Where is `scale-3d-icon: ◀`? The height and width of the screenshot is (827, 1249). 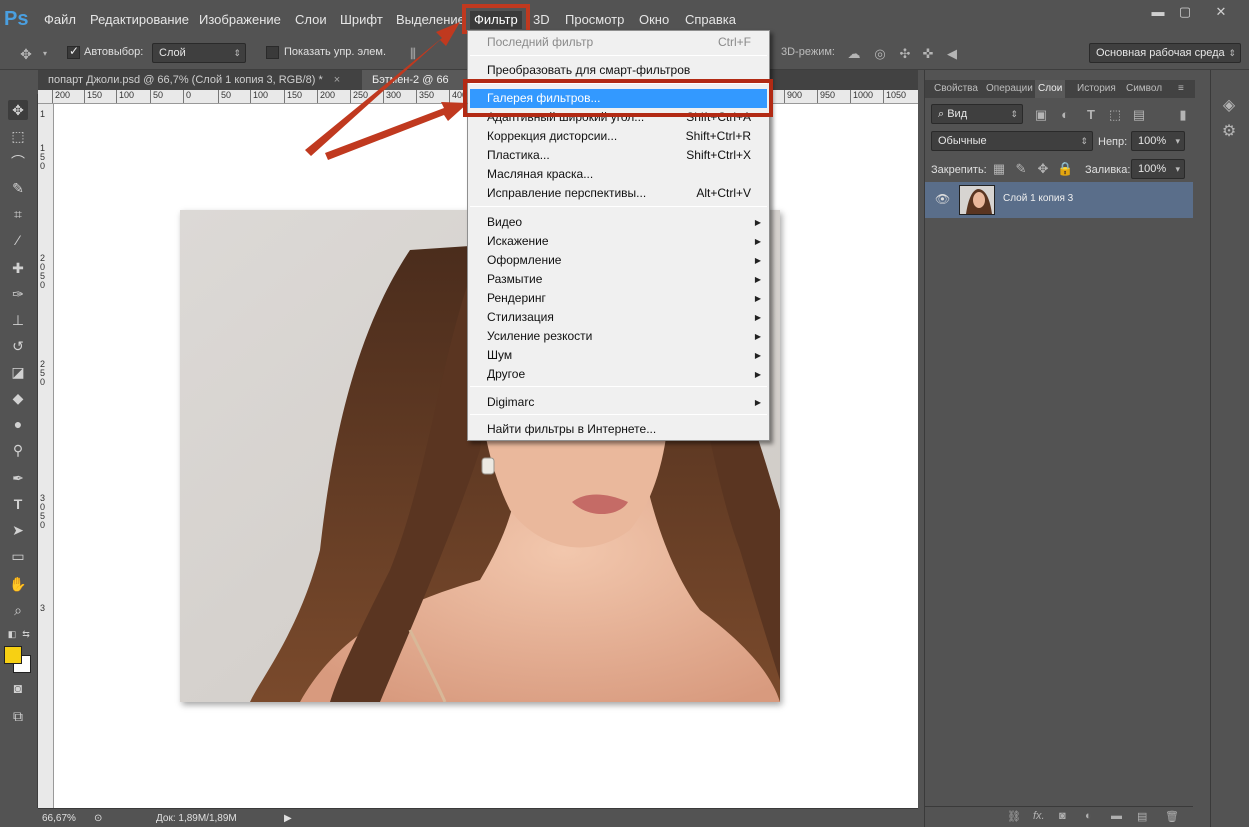
scale-3d-icon: ◀ is located at coordinates (952, 54).